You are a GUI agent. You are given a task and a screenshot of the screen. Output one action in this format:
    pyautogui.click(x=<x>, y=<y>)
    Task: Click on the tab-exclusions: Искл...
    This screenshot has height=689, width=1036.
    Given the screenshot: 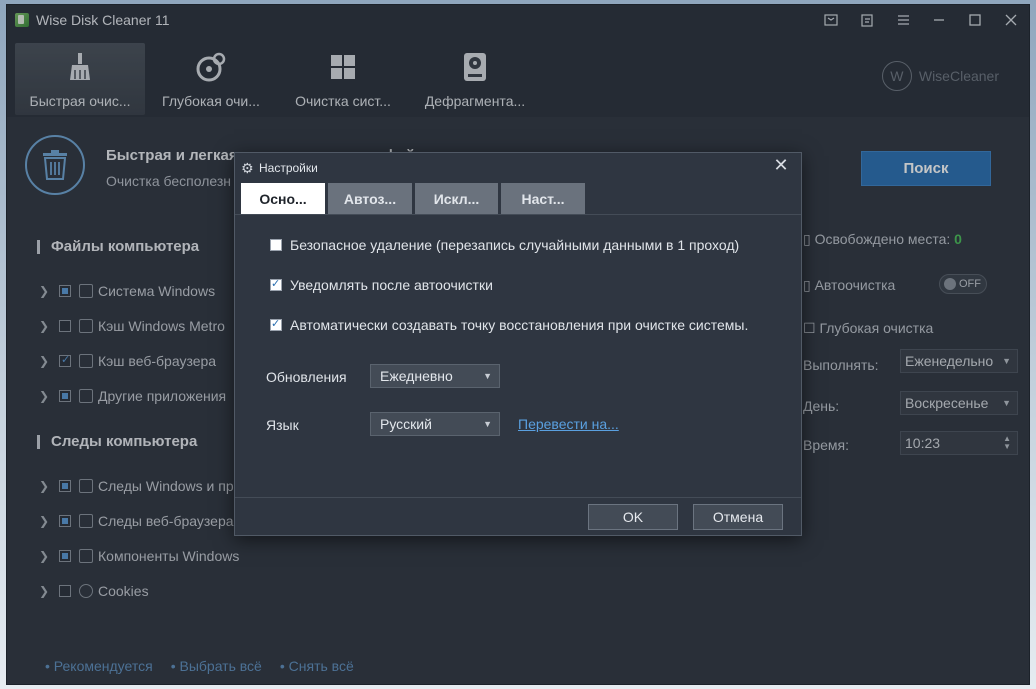 What is the action you would take?
    pyautogui.click(x=456, y=198)
    